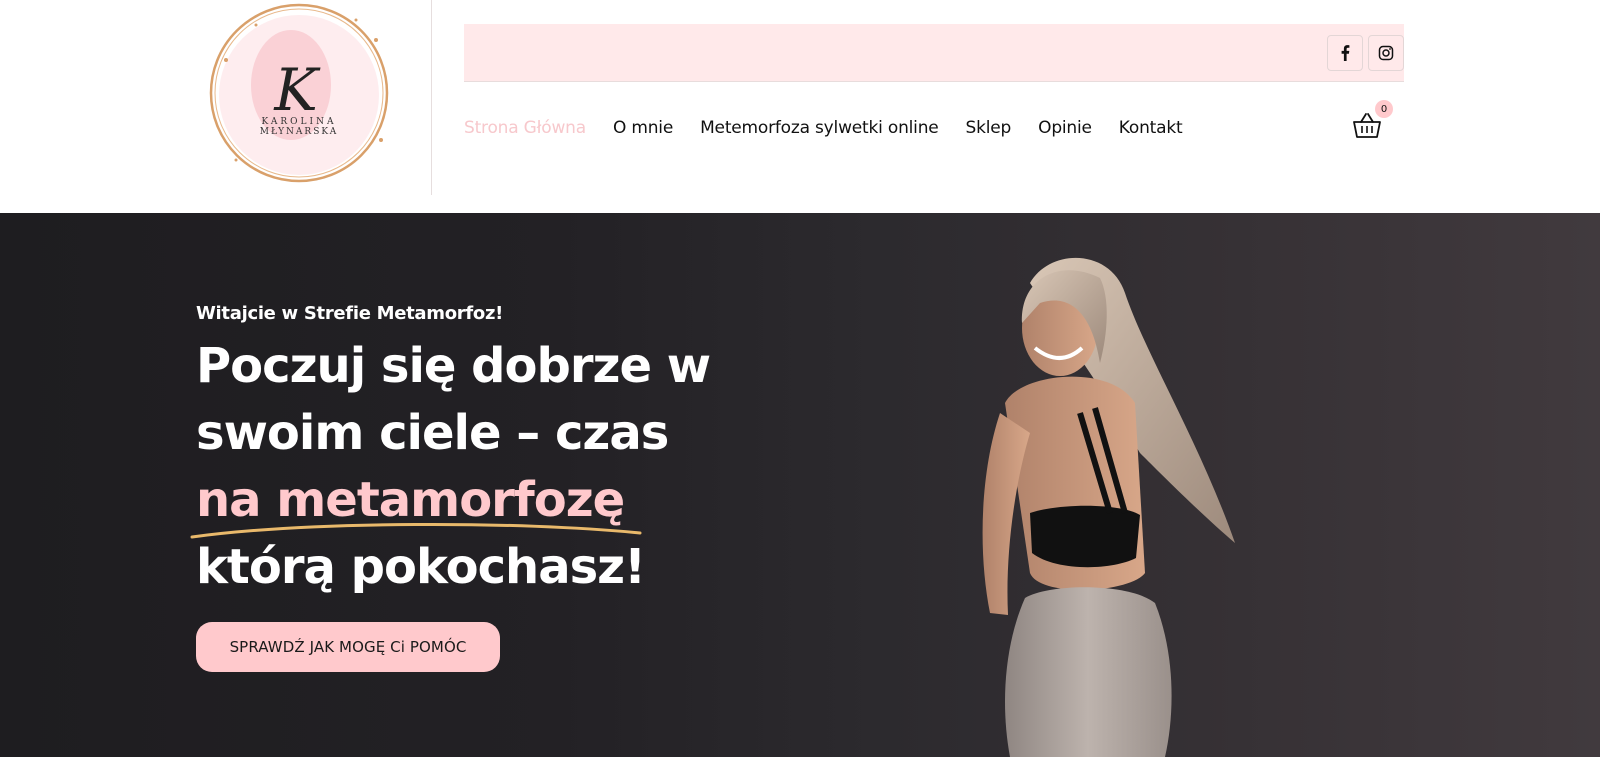 The height and width of the screenshot is (757, 1600). I want to click on logo-monogram: K, so click(297, 90).